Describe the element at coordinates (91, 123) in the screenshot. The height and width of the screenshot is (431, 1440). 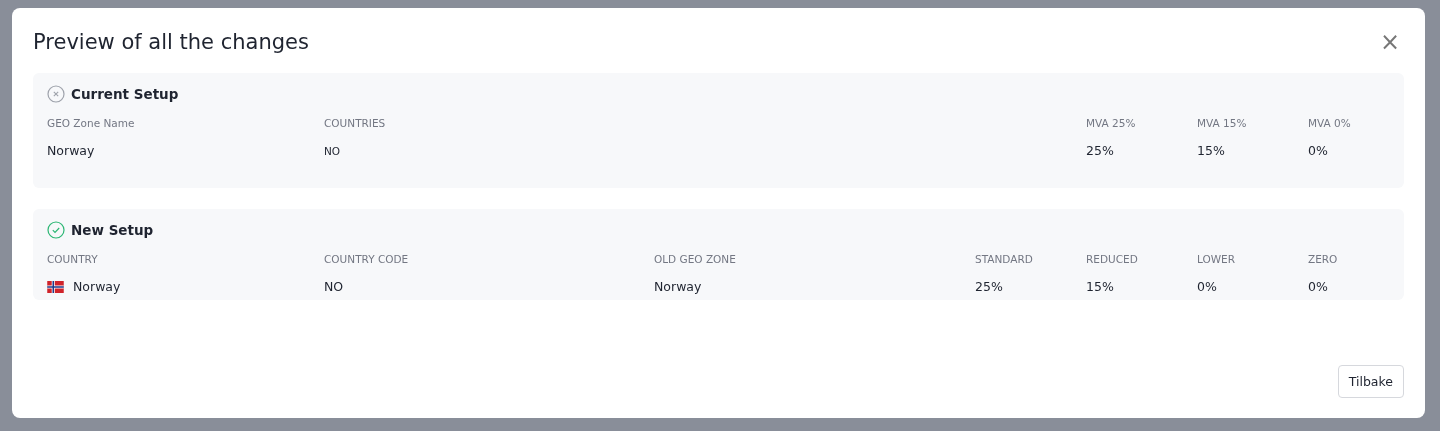
I see `column-header: GEO Zone Name` at that location.